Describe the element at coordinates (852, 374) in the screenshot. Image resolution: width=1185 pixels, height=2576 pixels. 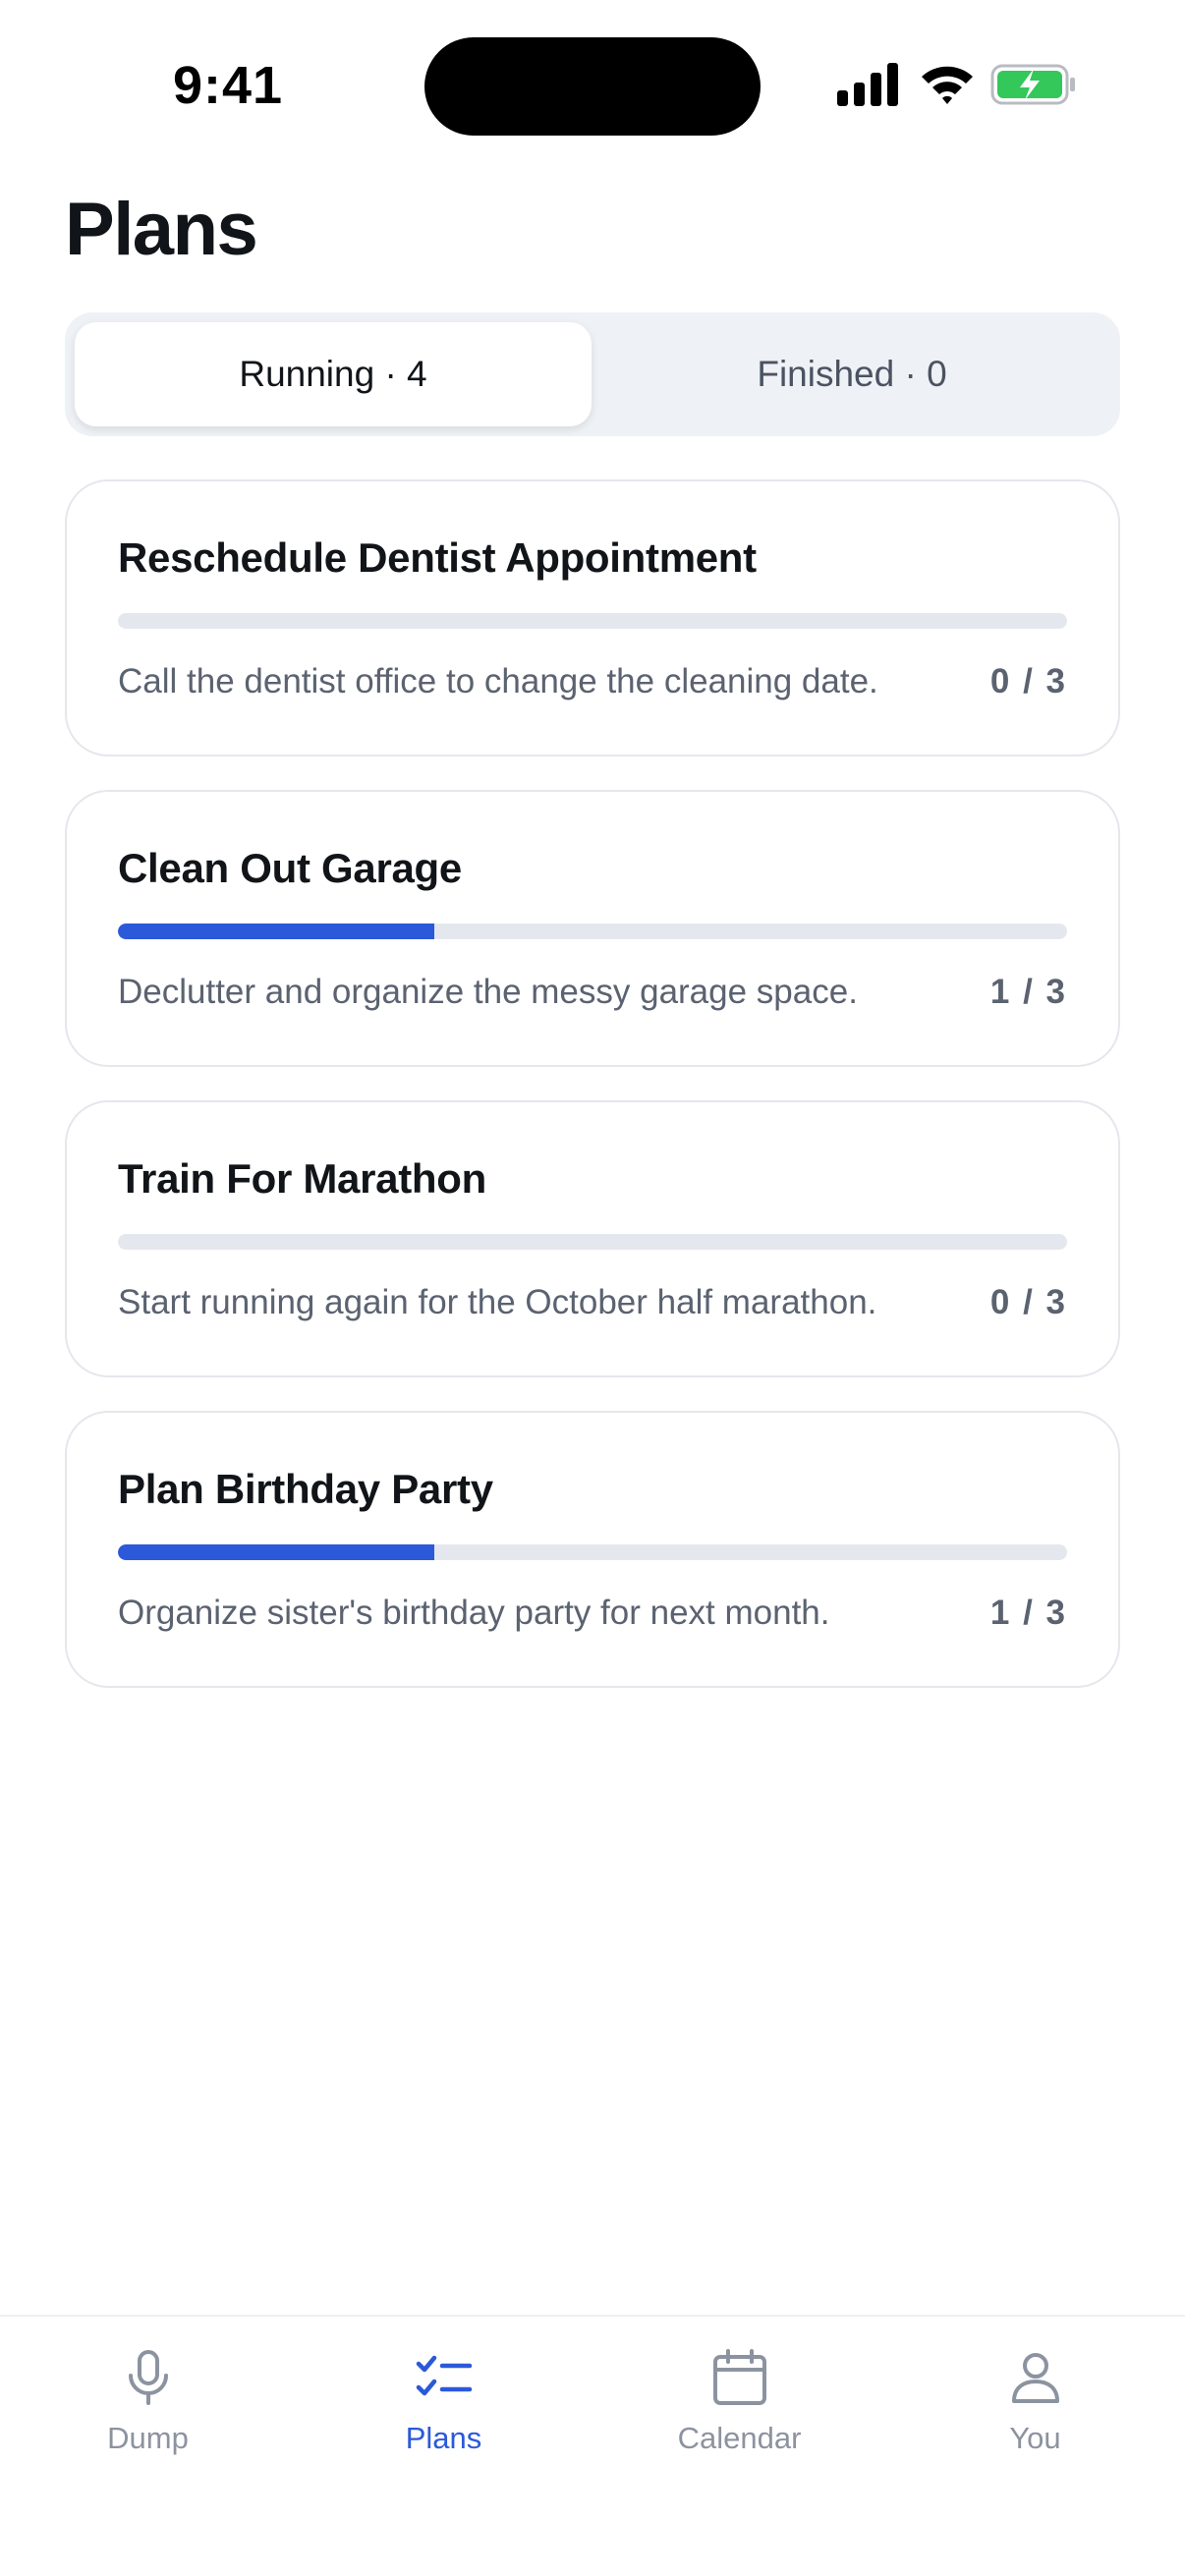
I see `tab-finished: Finished · 0` at that location.